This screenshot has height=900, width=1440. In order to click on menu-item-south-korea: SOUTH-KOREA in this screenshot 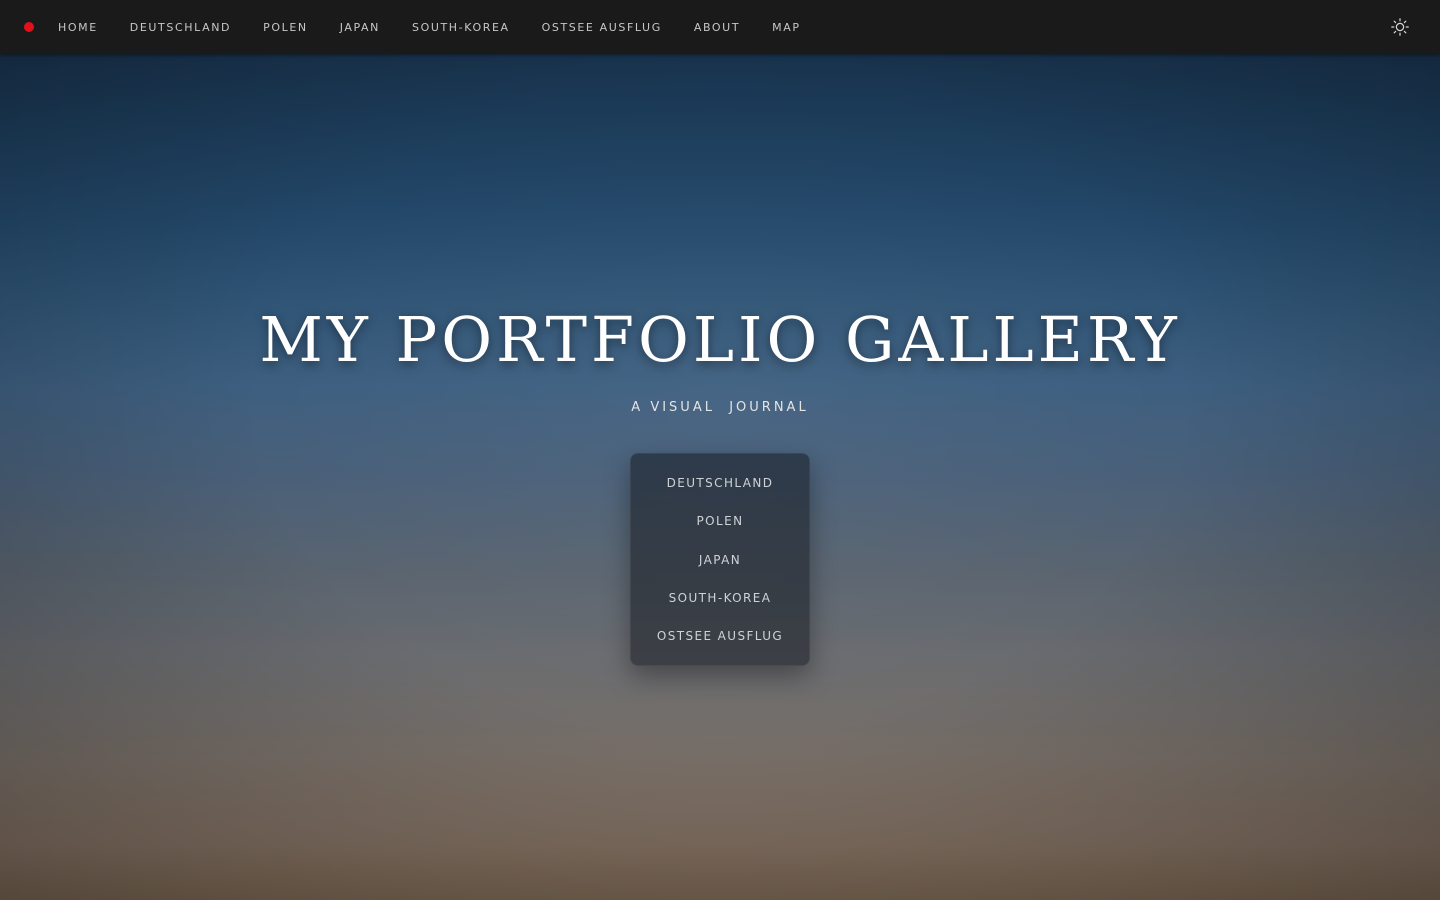, I will do `click(720, 598)`.